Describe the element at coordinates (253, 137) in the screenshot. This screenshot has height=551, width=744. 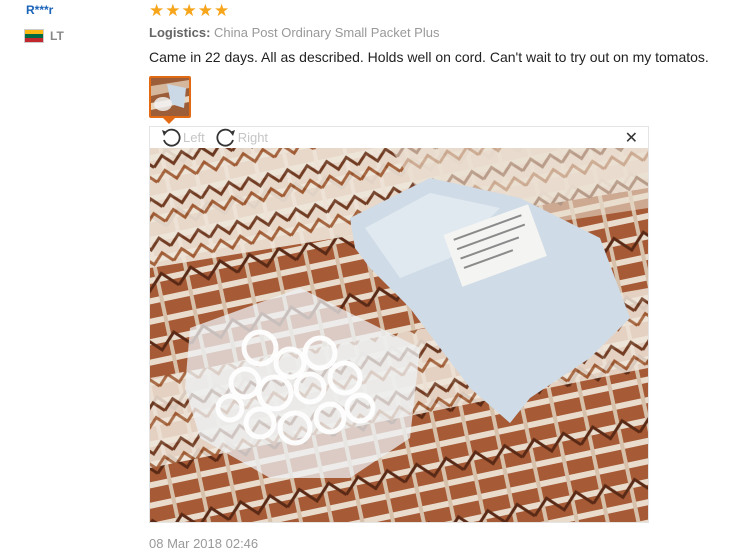
I see `rotate-right-label: Right` at that location.